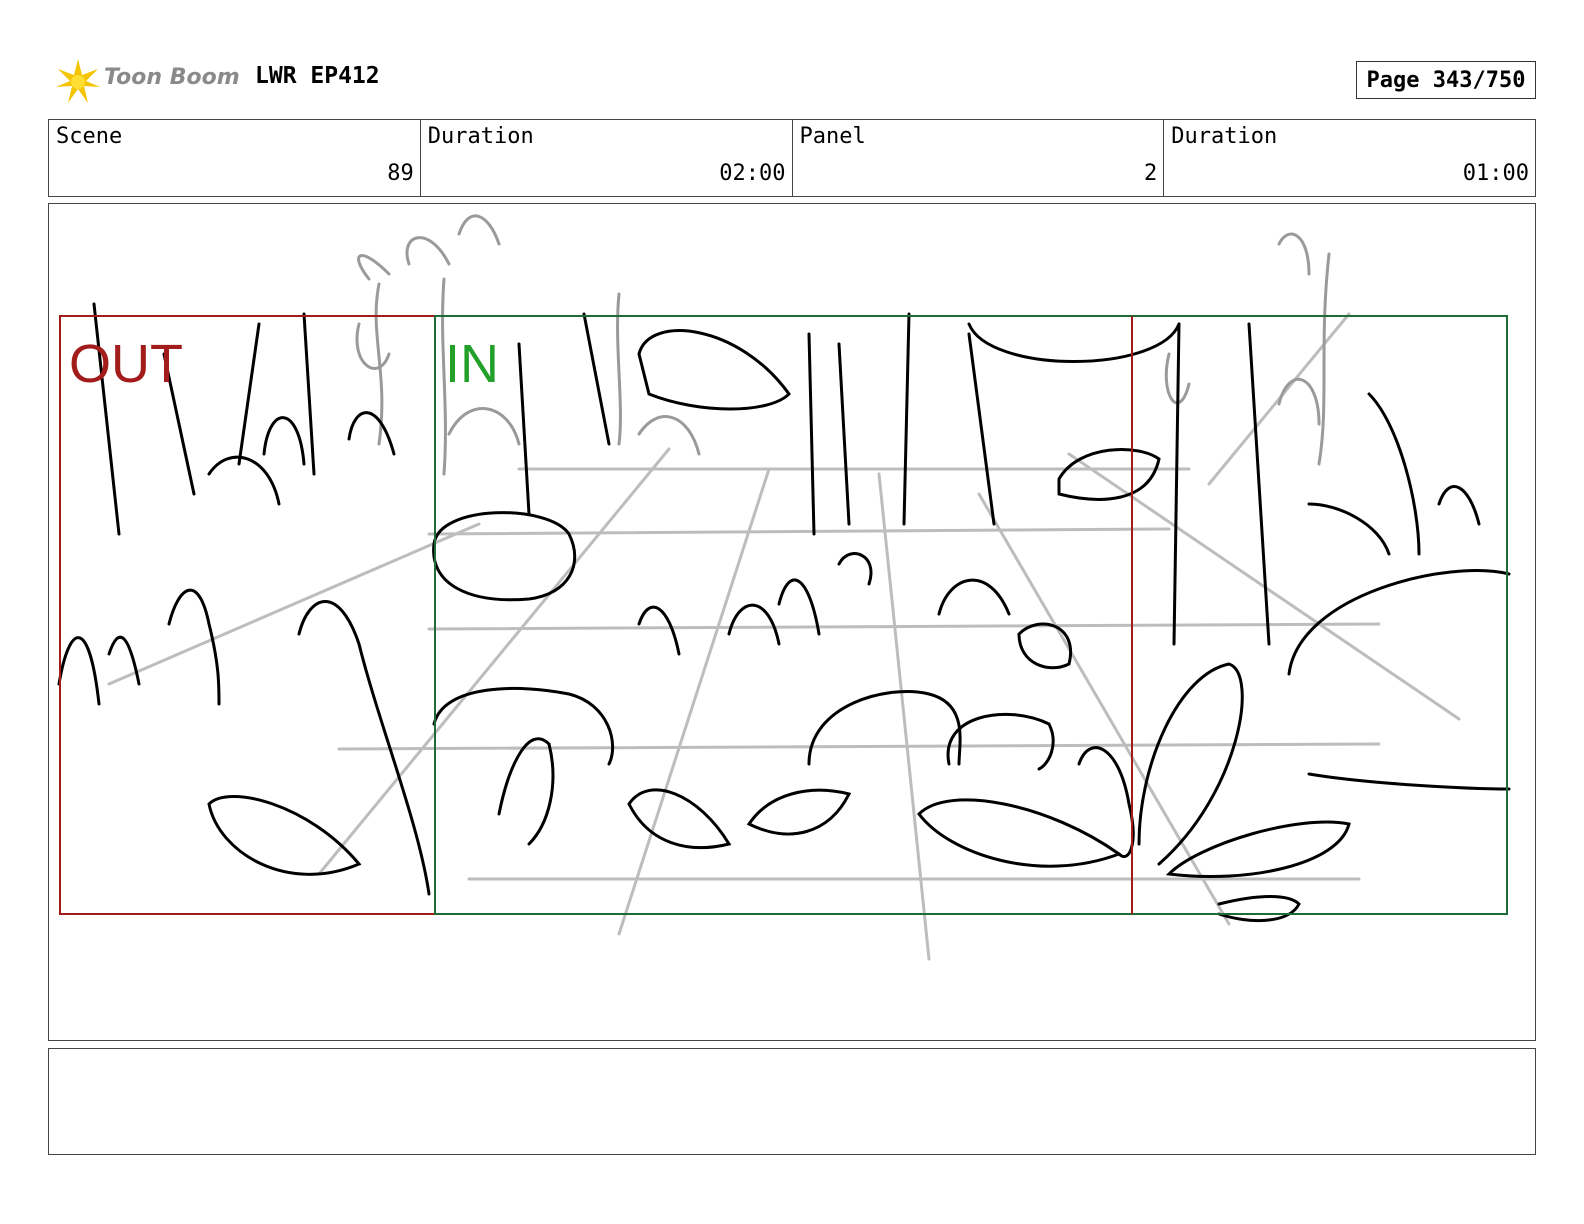 The width and height of the screenshot is (1584, 1224). What do you see at coordinates (979, 158) in the screenshot?
I see `panel-cell: Panel 2` at bounding box center [979, 158].